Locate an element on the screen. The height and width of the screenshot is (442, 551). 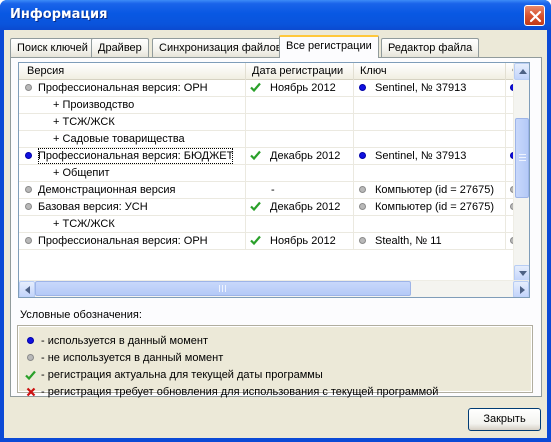
vertical-scrollbar is located at coordinates (521, 172).